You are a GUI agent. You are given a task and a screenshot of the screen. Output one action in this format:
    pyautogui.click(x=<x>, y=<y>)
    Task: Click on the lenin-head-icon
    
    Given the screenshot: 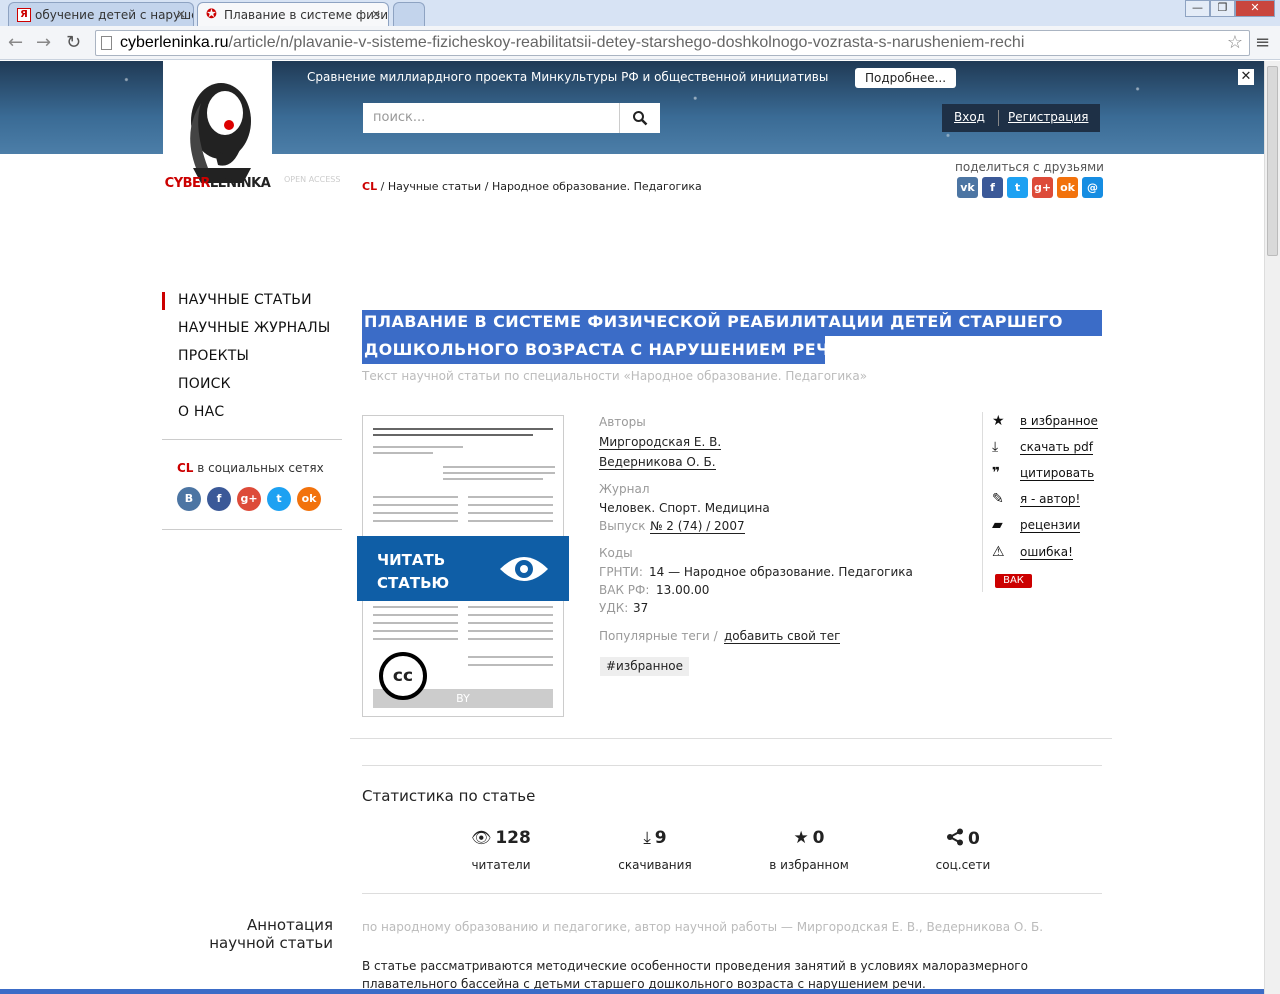 What is the action you would take?
    pyautogui.click(x=220, y=133)
    